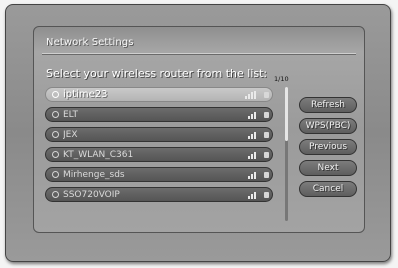 The image size is (398, 268). I want to click on refresh-button: Refresh, so click(328, 105).